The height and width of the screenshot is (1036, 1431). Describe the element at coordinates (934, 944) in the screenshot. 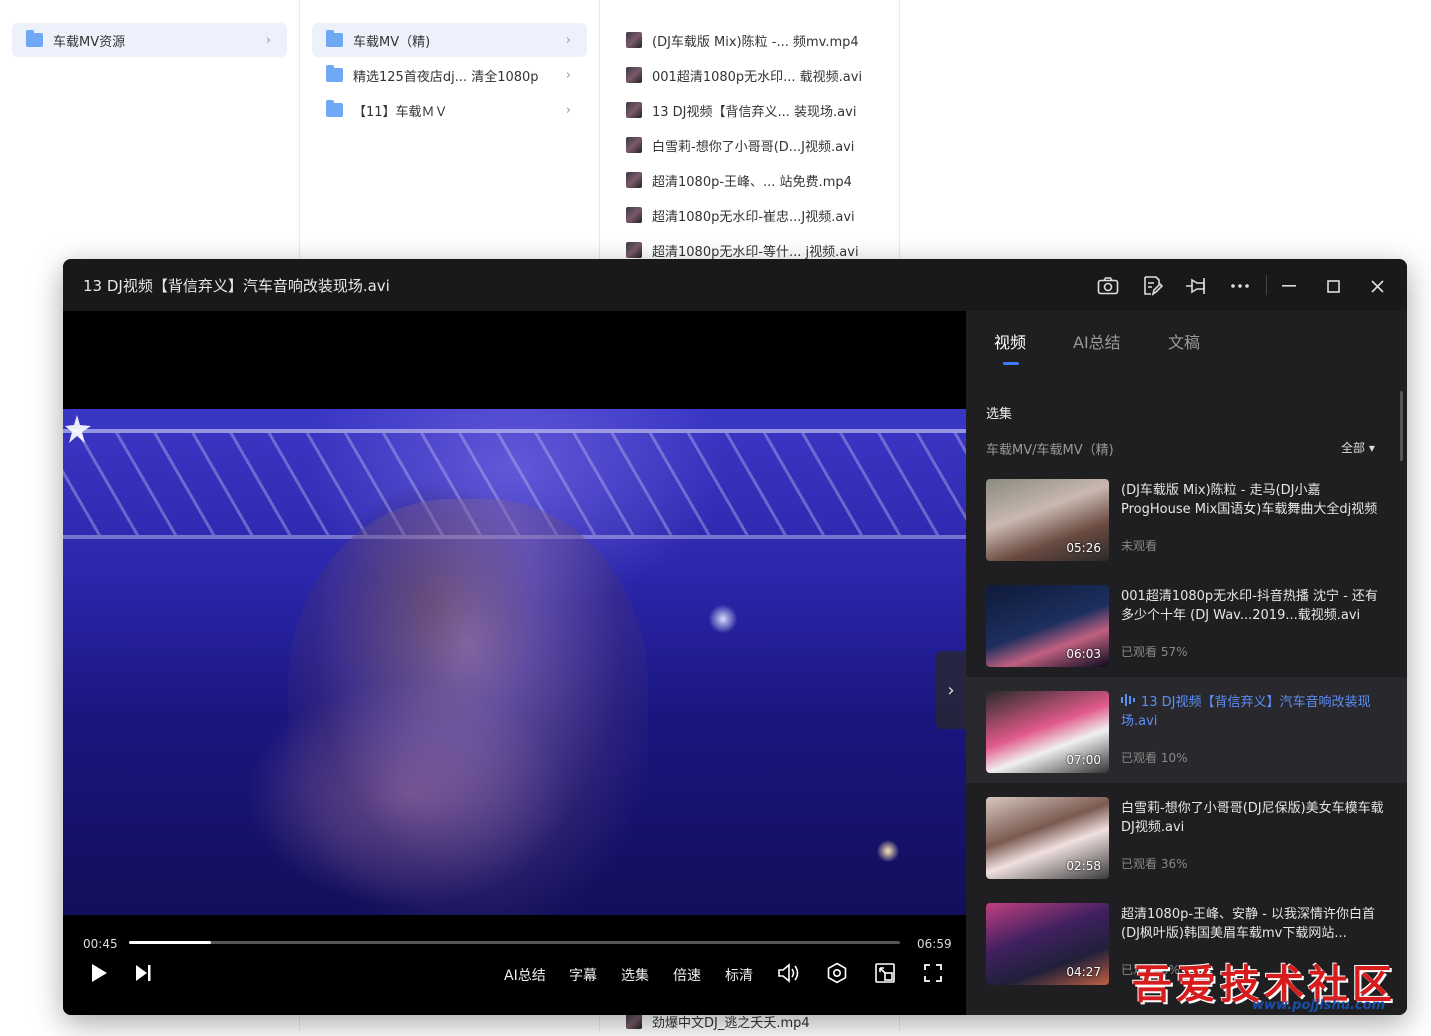

I see `time-total: 06:59` at that location.